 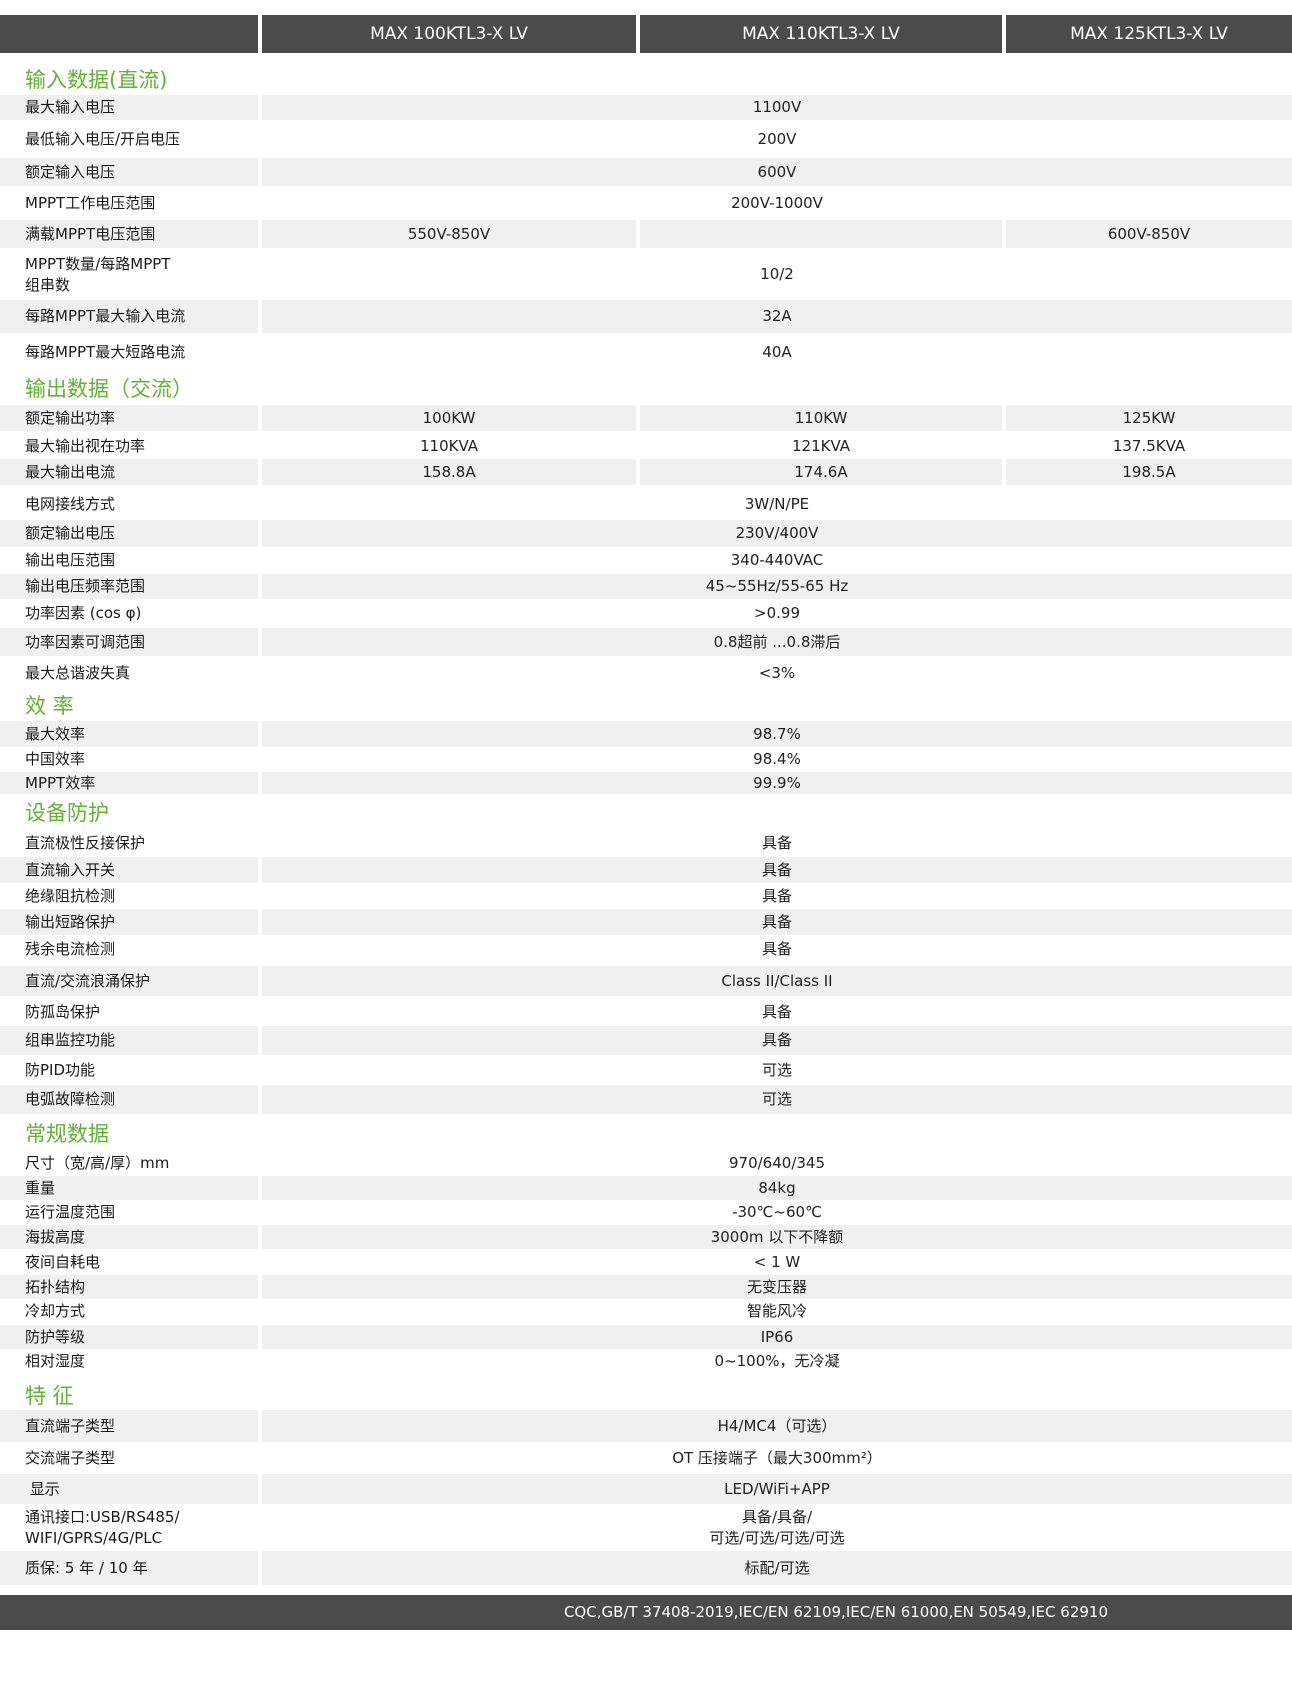 What do you see at coordinates (777, 316) in the screenshot?
I see `spec-value: 32A` at bounding box center [777, 316].